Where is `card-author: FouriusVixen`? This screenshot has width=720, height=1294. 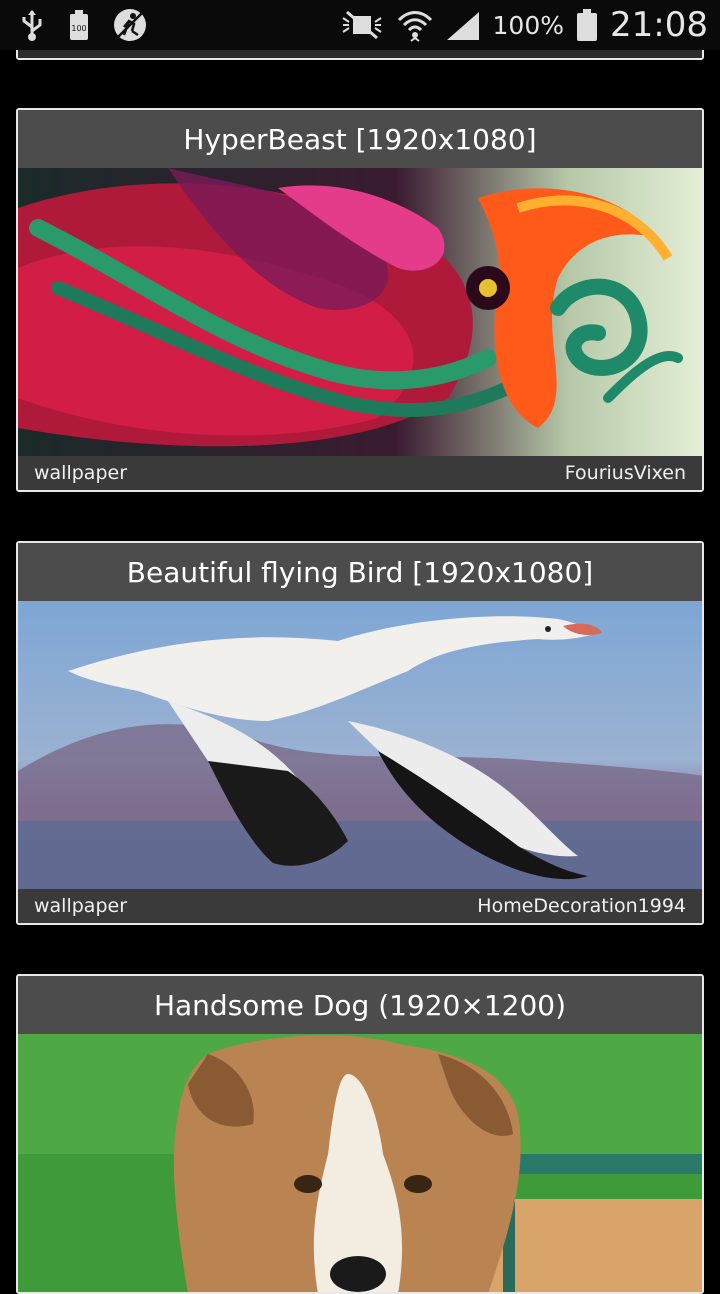 card-author: FouriusVixen is located at coordinates (625, 473).